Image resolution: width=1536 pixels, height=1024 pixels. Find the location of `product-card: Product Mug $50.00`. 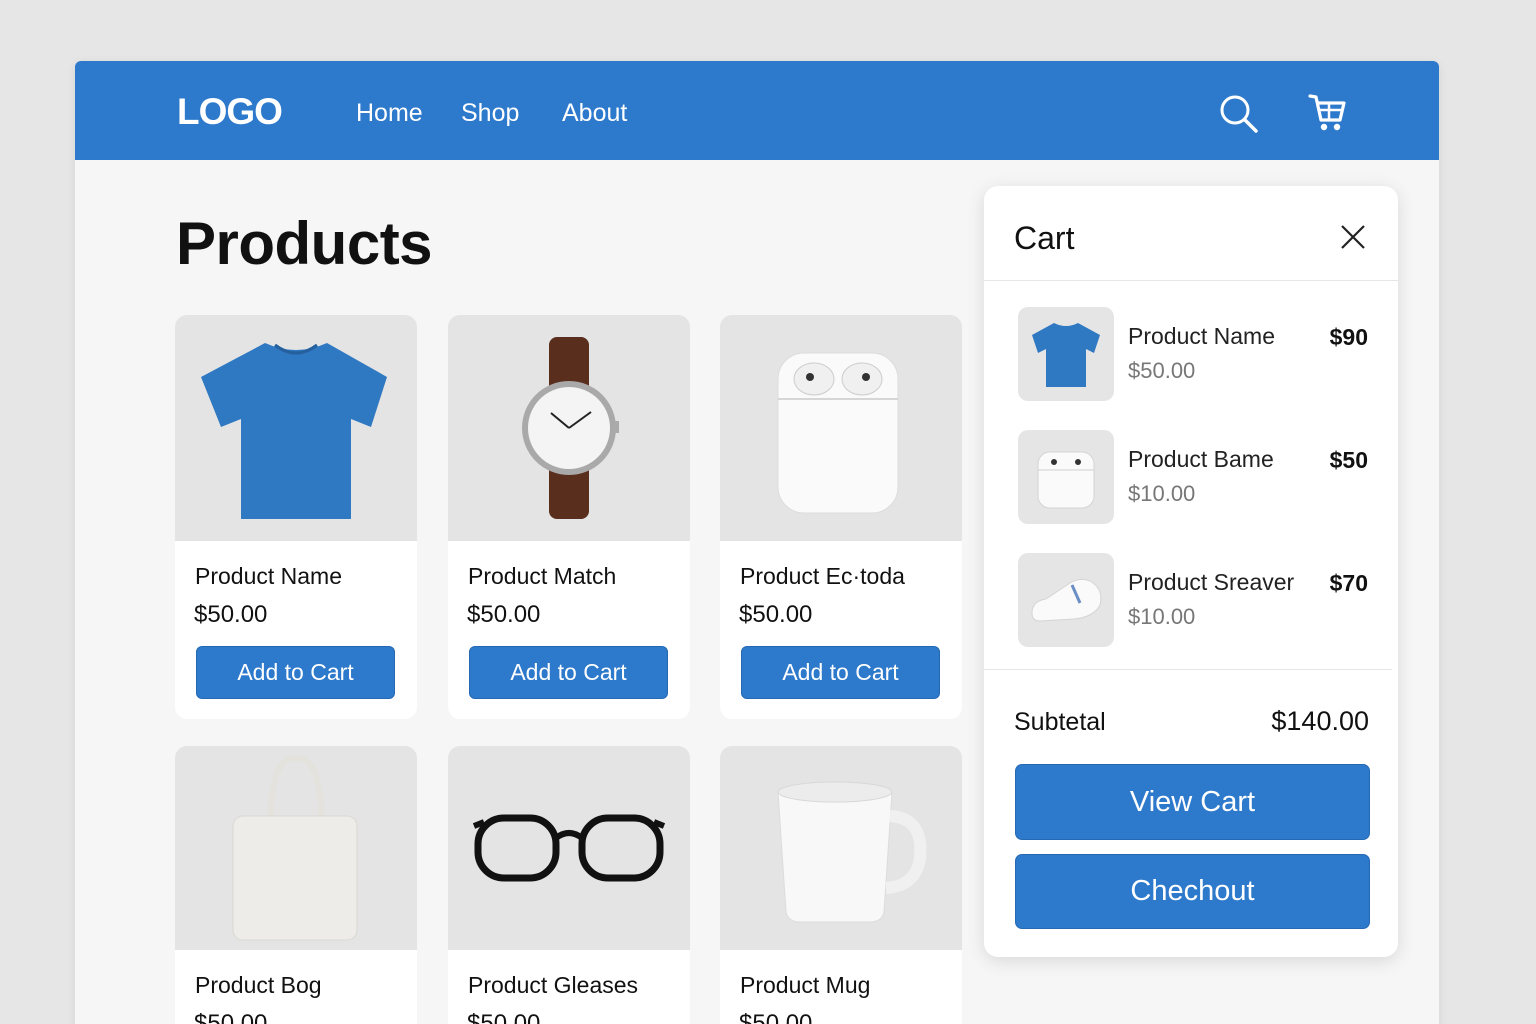

product-card: Product Mug $50.00 is located at coordinates (841, 885).